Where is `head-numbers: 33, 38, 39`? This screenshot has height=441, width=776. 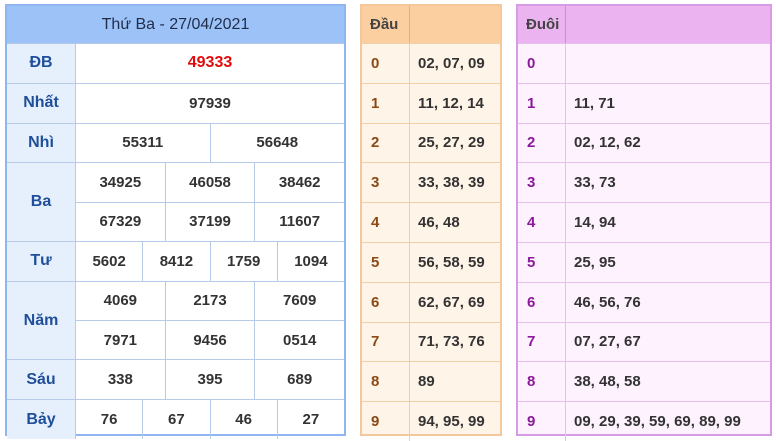
head-numbers: 33, 38, 39 is located at coordinates (451, 183).